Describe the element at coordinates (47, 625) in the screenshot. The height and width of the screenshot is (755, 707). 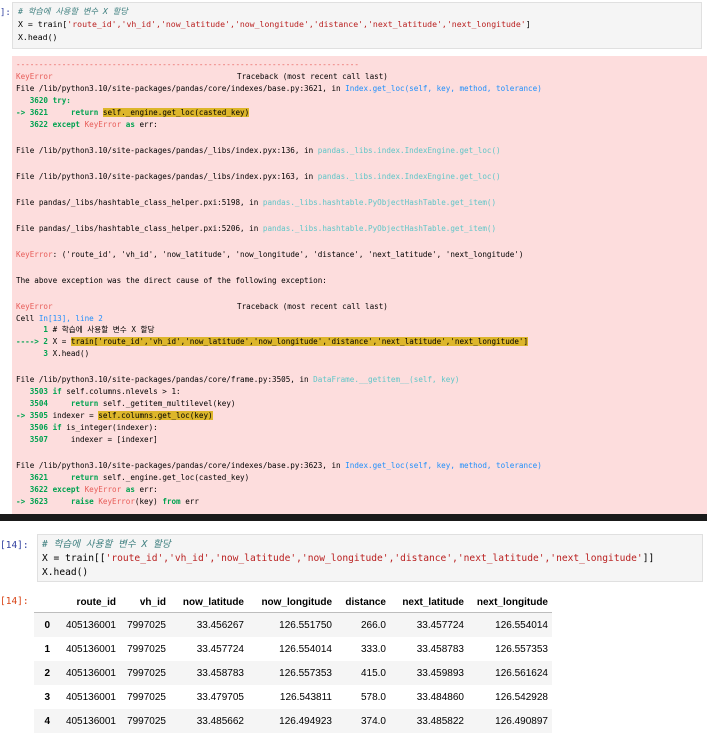
I see `row-index: 0` at that location.